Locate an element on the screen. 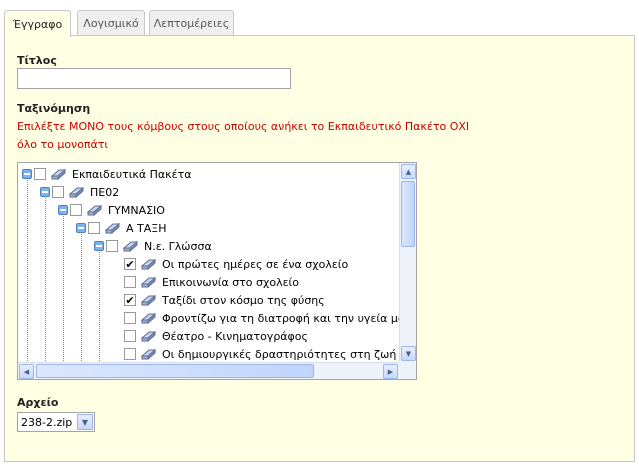  tree-node-label: Επικοινωνία στο σχολείο is located at coordinates (230, 282).